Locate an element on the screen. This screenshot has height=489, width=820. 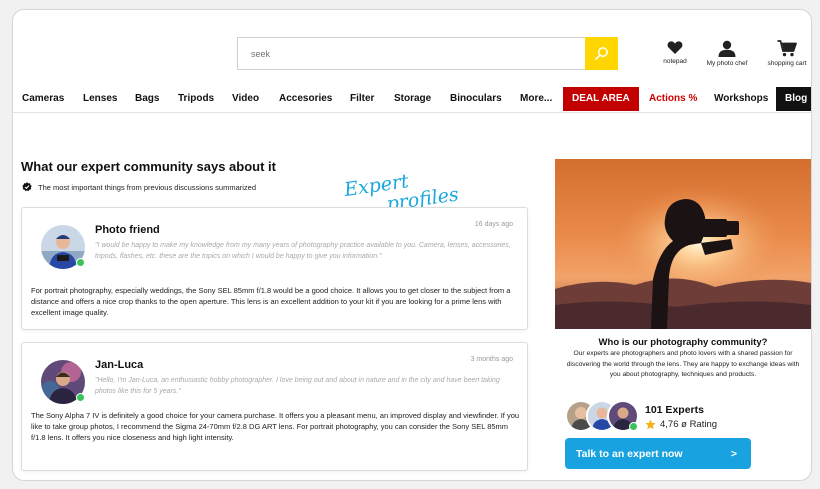
nav-item-bags: Bags is located at coordinates (147, 99).